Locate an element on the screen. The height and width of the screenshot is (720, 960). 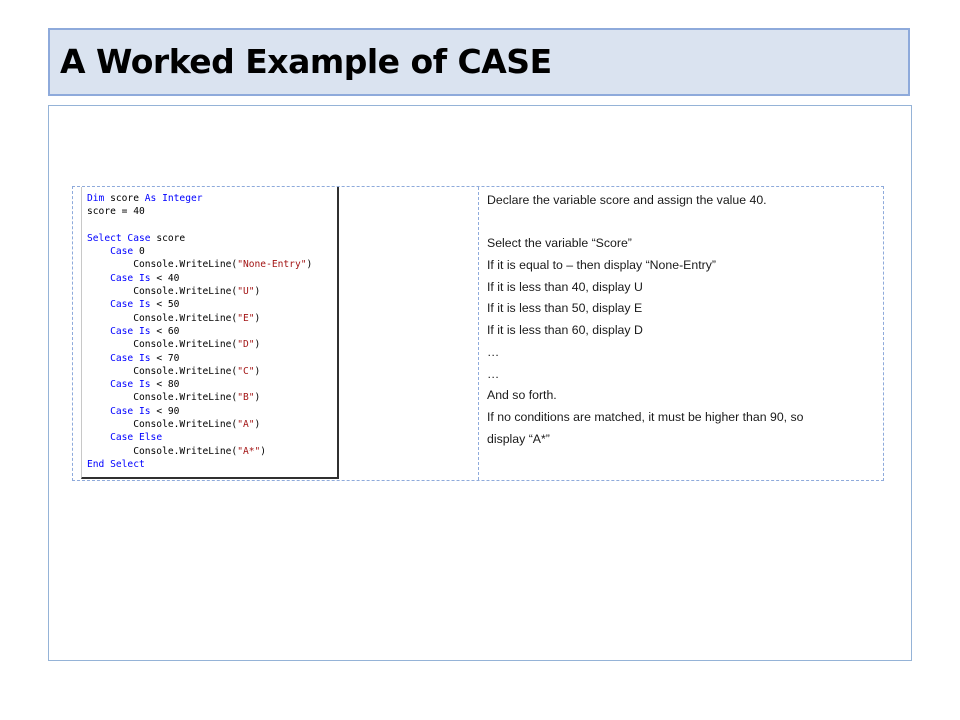
code-line: Case Else is located at coordinates (212, 437).